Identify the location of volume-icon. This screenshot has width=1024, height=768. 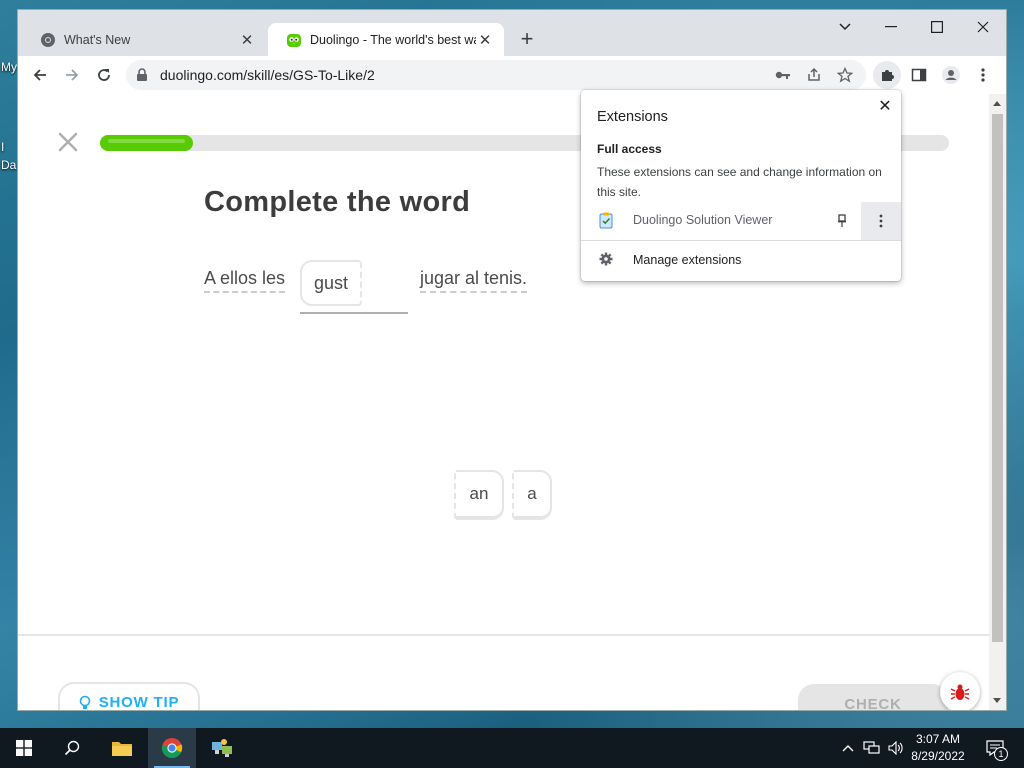
(896, 748).